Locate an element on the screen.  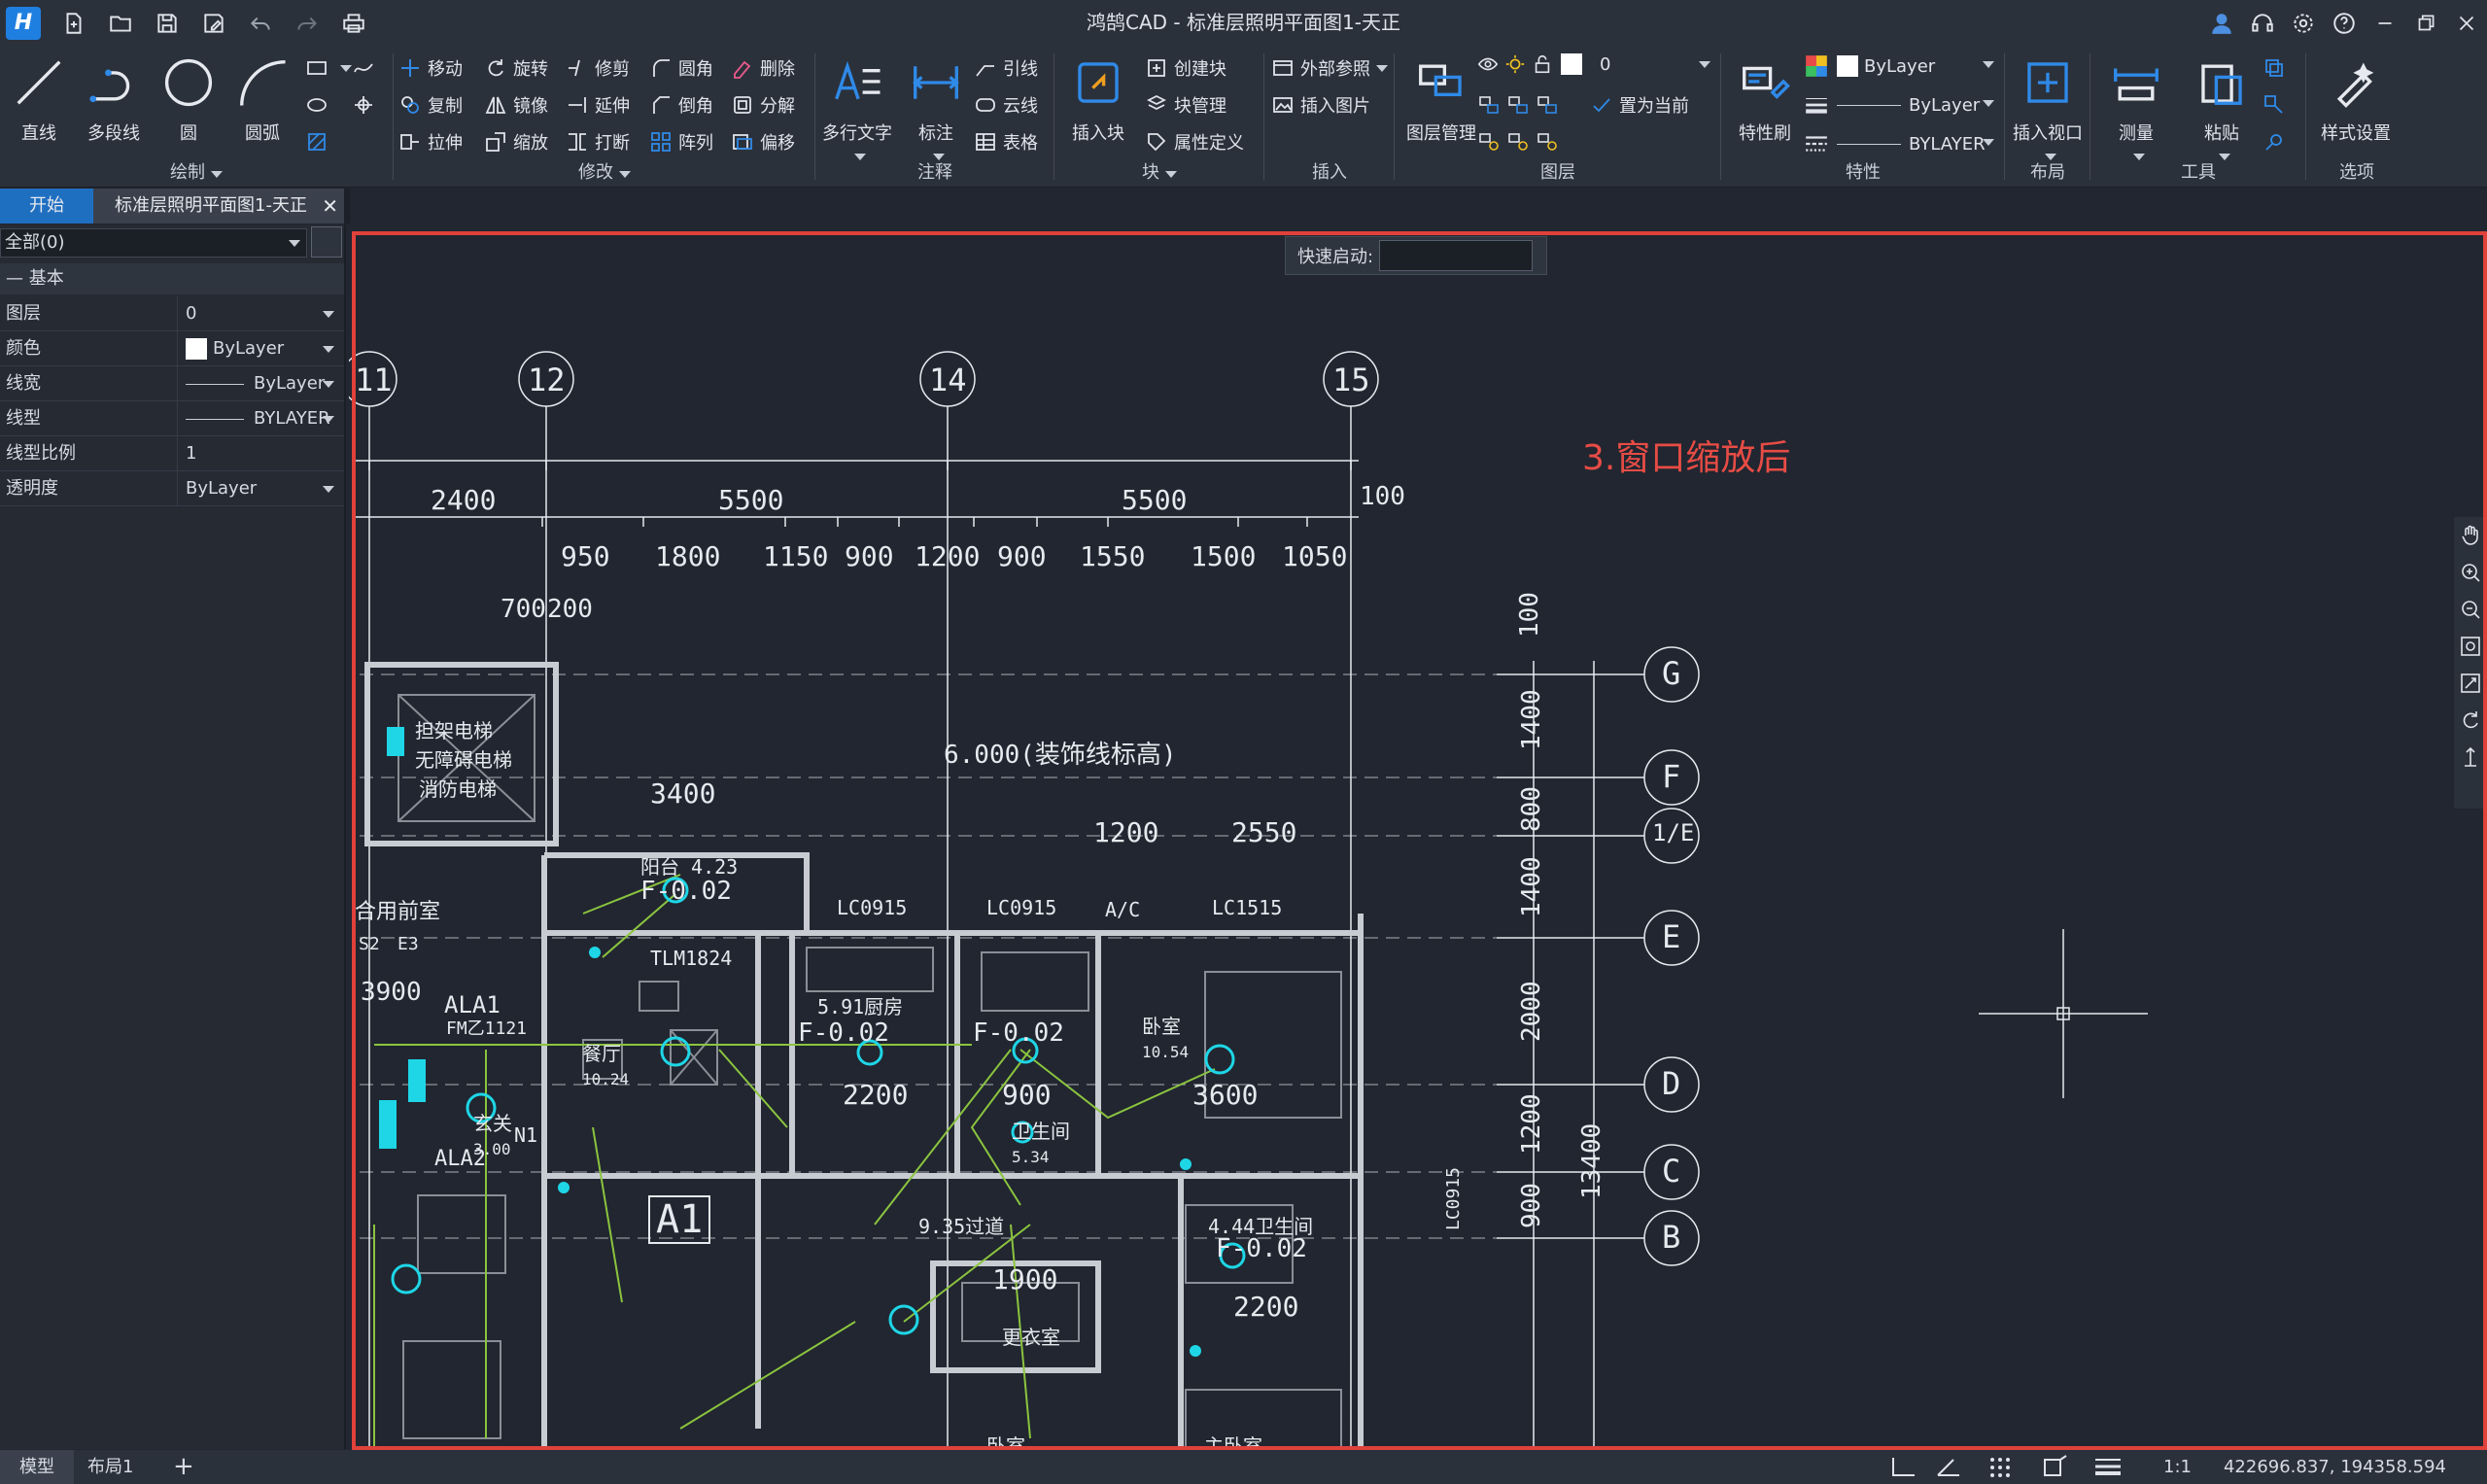
mirror-button: 镜像 is located at coordinates (516, 104).